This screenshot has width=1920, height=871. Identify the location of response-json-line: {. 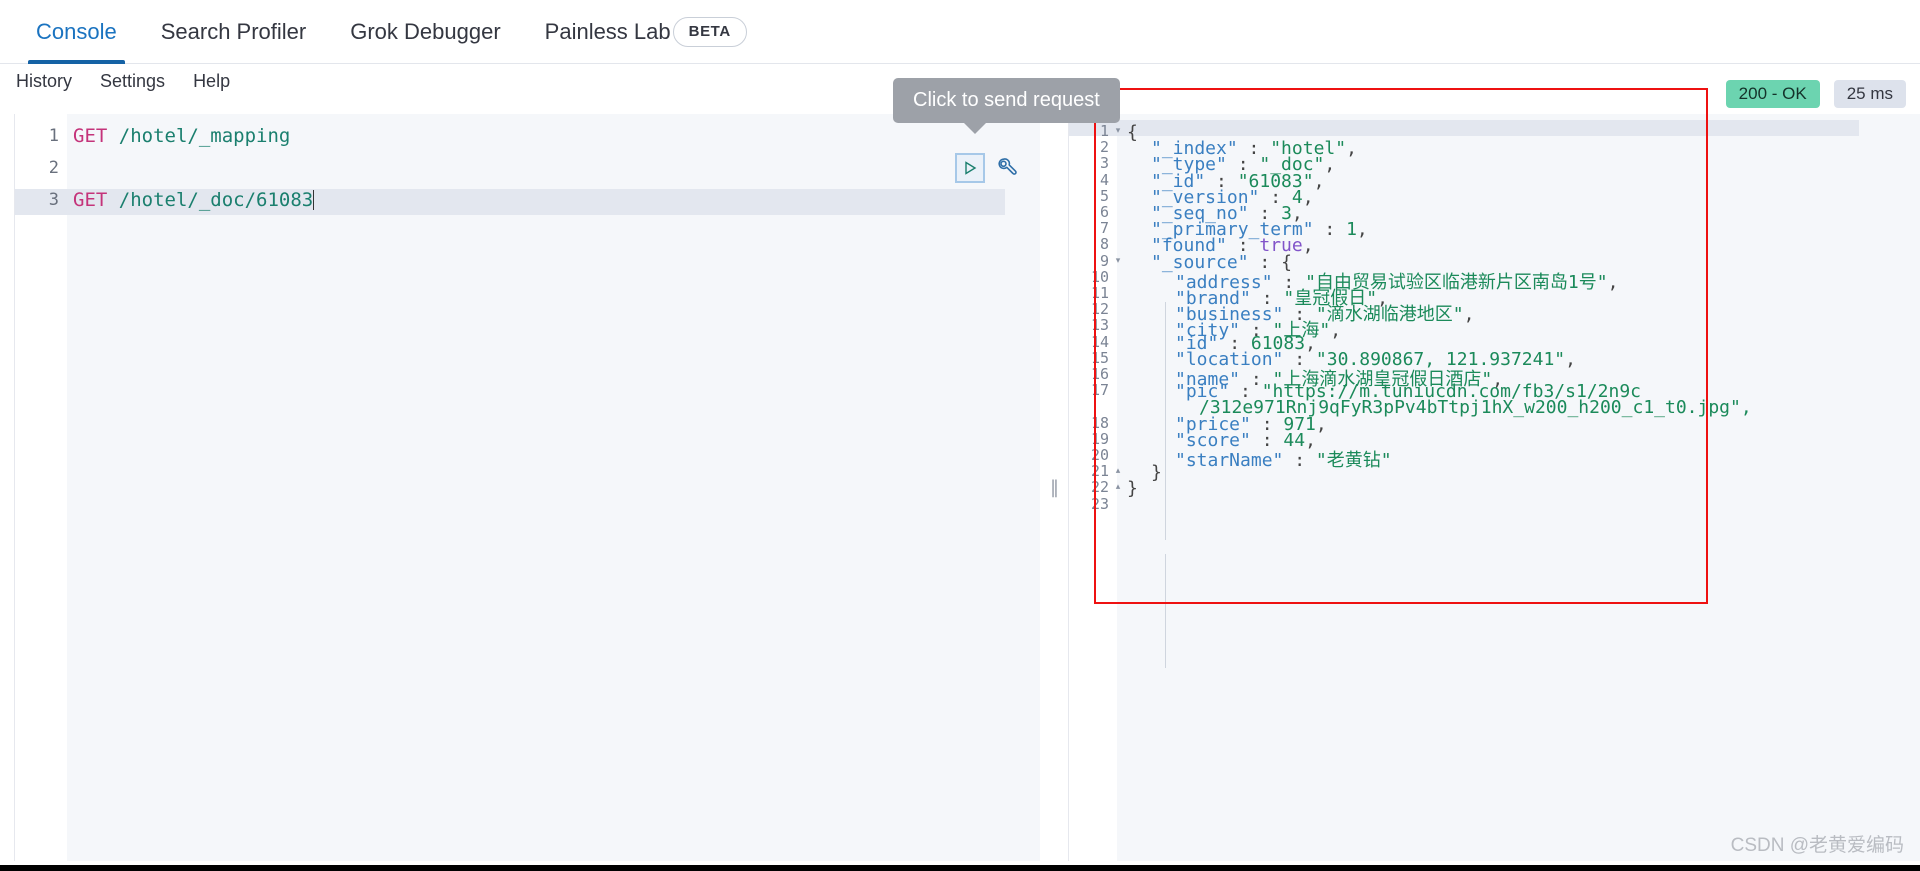
(1132, 132).